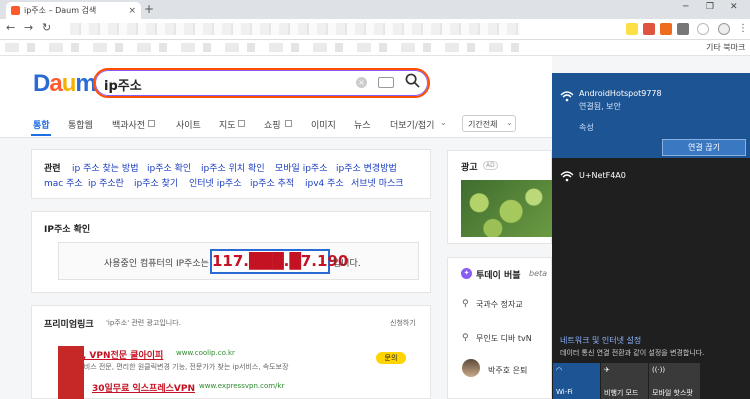  Describe the element at coordinates (15, 10) in the screenshot. I see `daum-favicon-icon` at that location.